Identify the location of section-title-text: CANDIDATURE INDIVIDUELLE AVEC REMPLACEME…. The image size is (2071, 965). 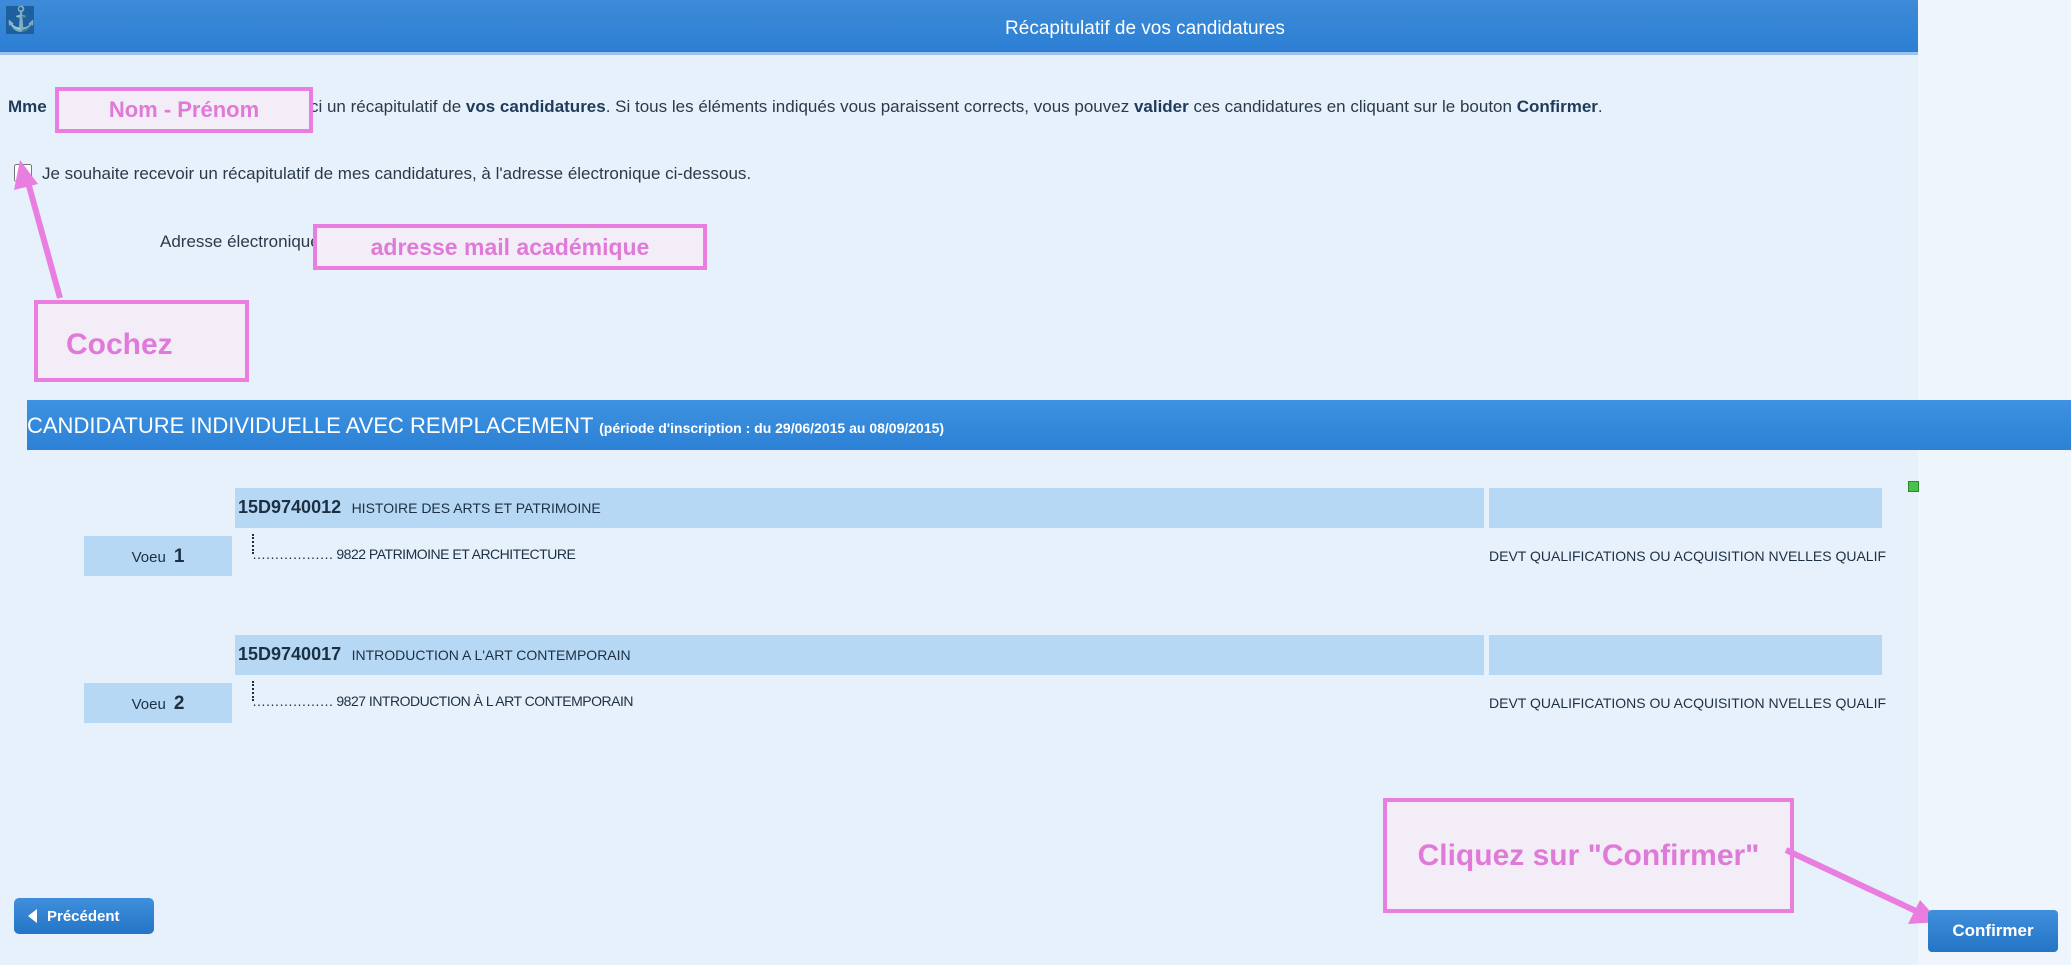
(310, 425).